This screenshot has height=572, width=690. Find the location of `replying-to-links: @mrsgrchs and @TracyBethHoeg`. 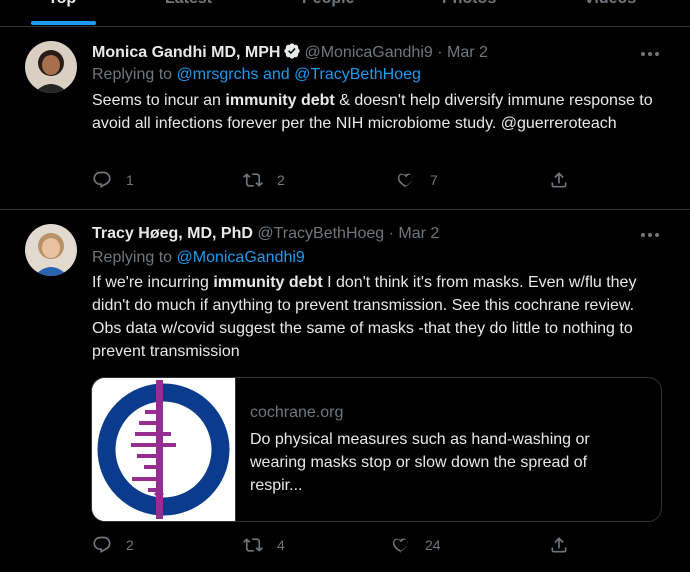

replying-to-links: @mrsgrchs and @TracyBethHoeg is located at coordinates (299, 74).